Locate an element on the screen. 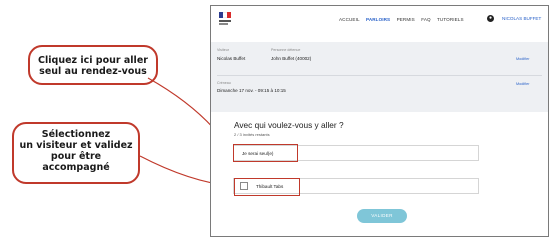  user-name: NICOLAS BUFFET is located at coordinates (521, 18).